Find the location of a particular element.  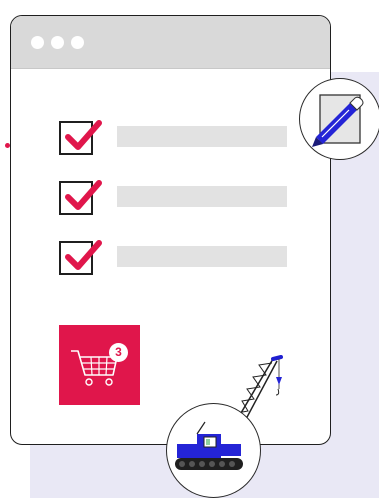

cart-button: 3 is located at coordinates (99, 365).